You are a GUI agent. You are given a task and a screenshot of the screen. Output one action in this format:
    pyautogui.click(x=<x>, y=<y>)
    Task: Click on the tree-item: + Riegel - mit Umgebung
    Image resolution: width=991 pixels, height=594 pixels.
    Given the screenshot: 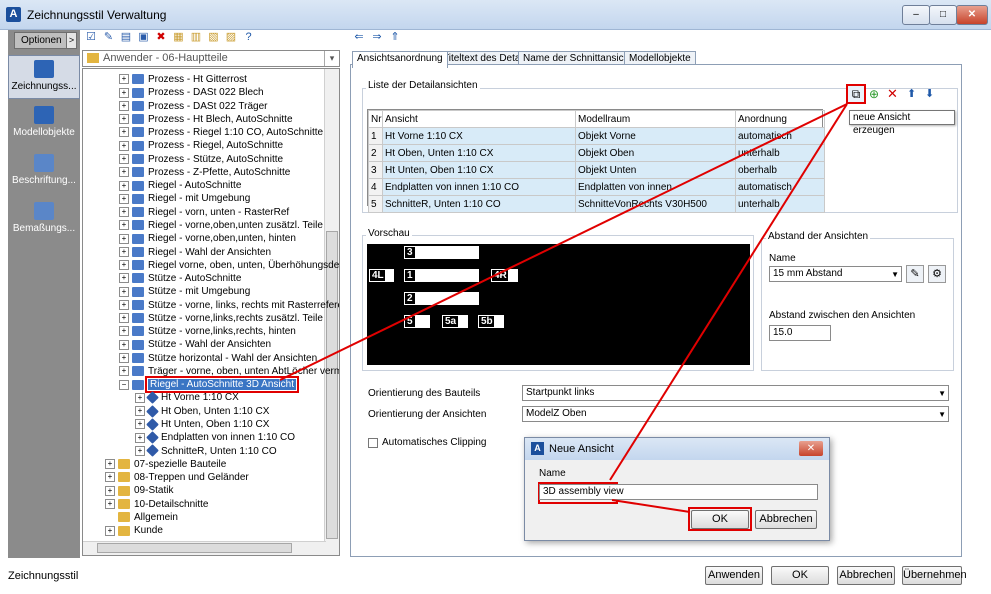 What is the action you would take?
    pyautogui.click(x=184, y=198)
    